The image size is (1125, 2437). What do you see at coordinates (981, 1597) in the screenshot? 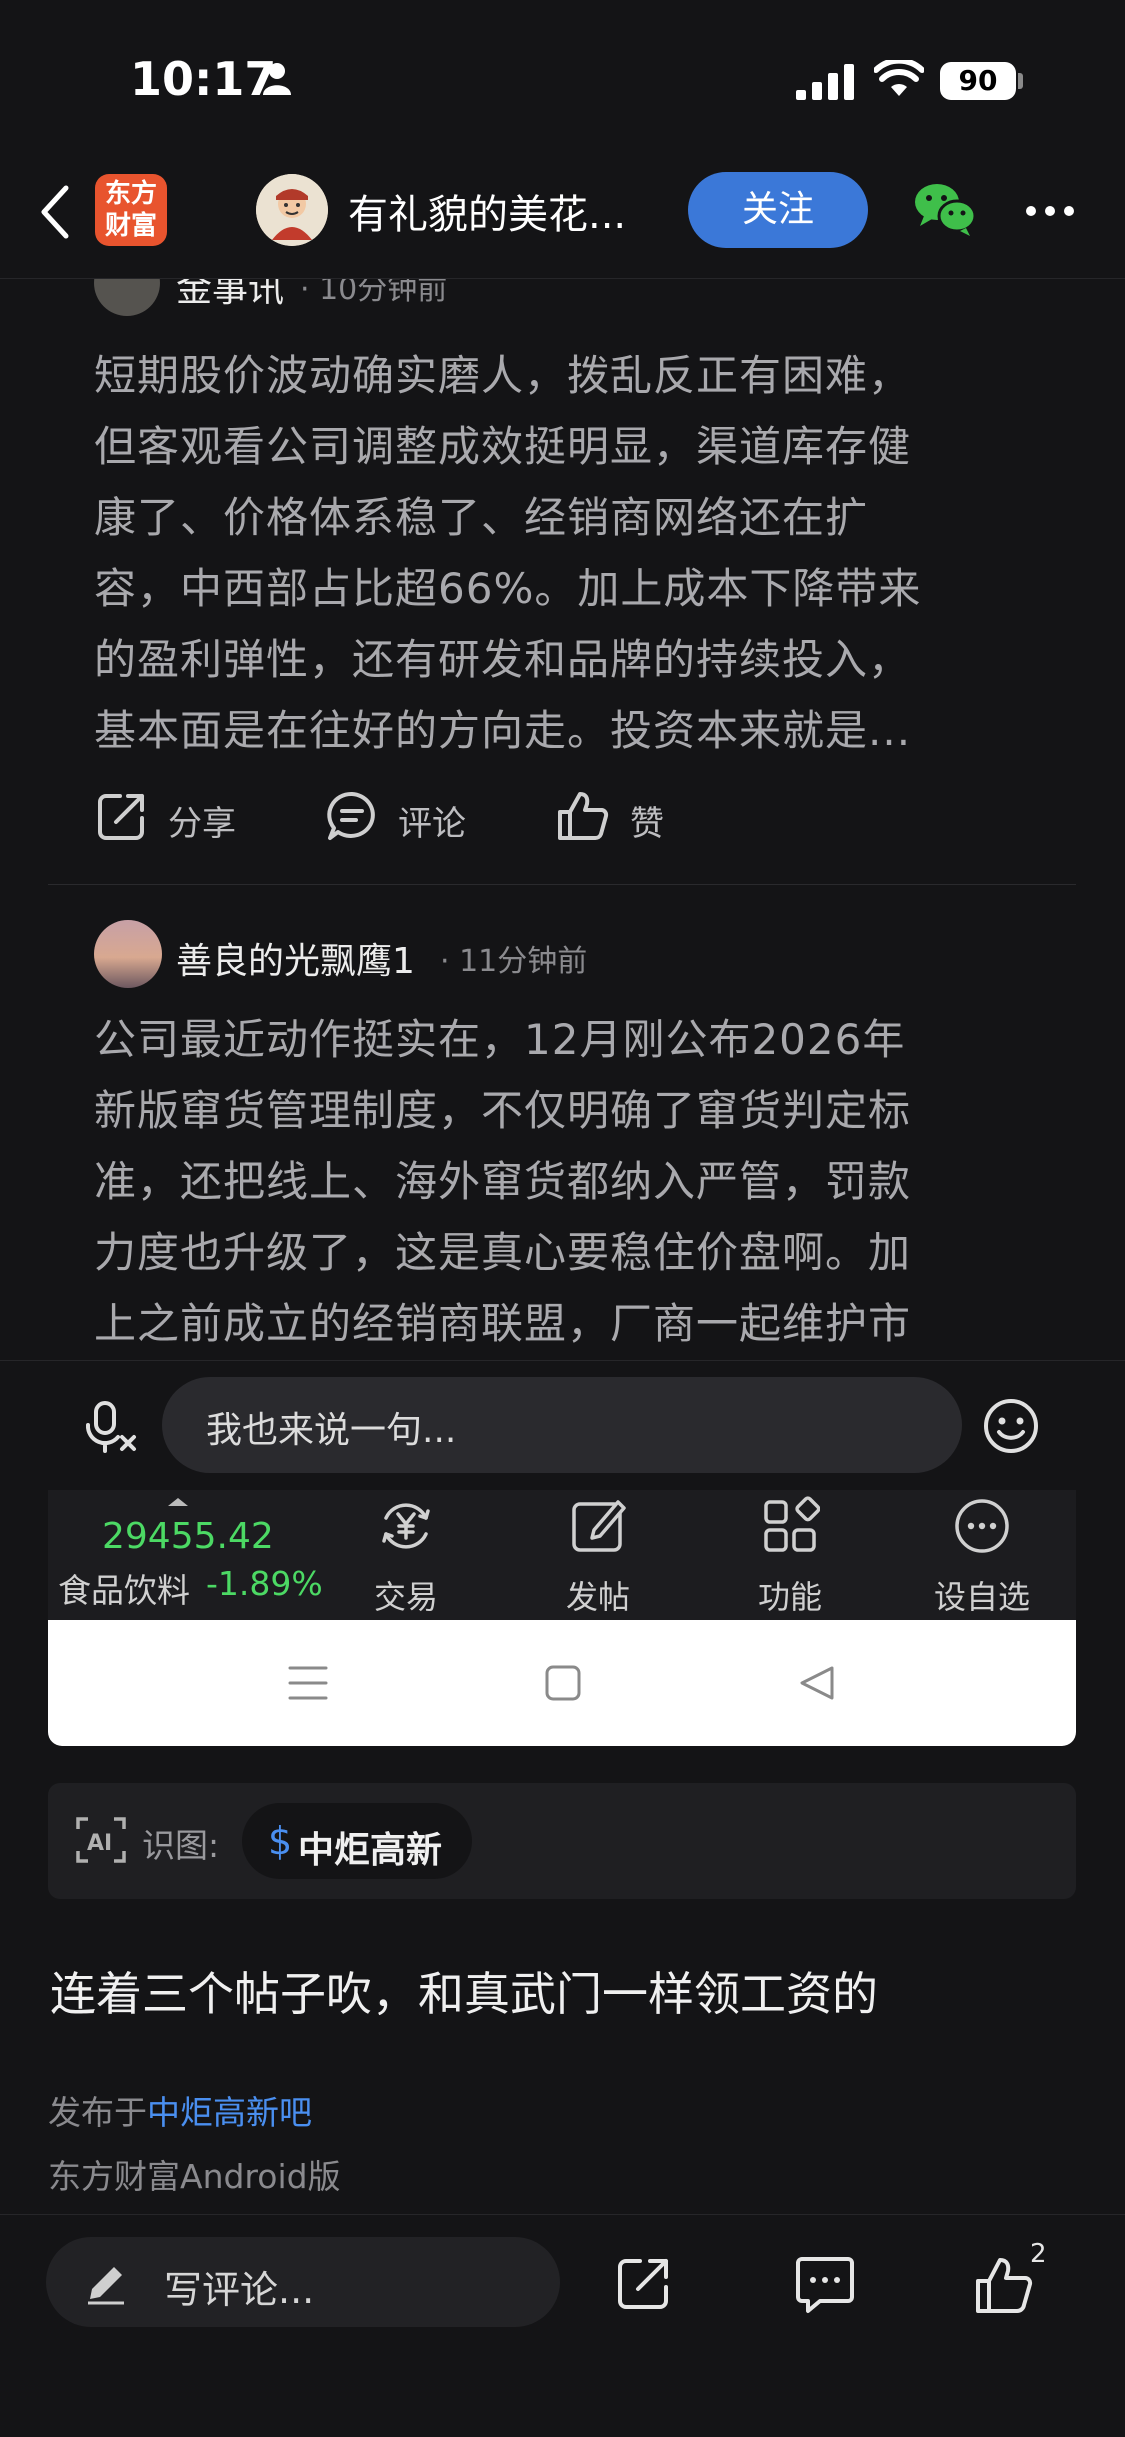
I see `tool-label: 设自选` at bounding box center [981, 1597].